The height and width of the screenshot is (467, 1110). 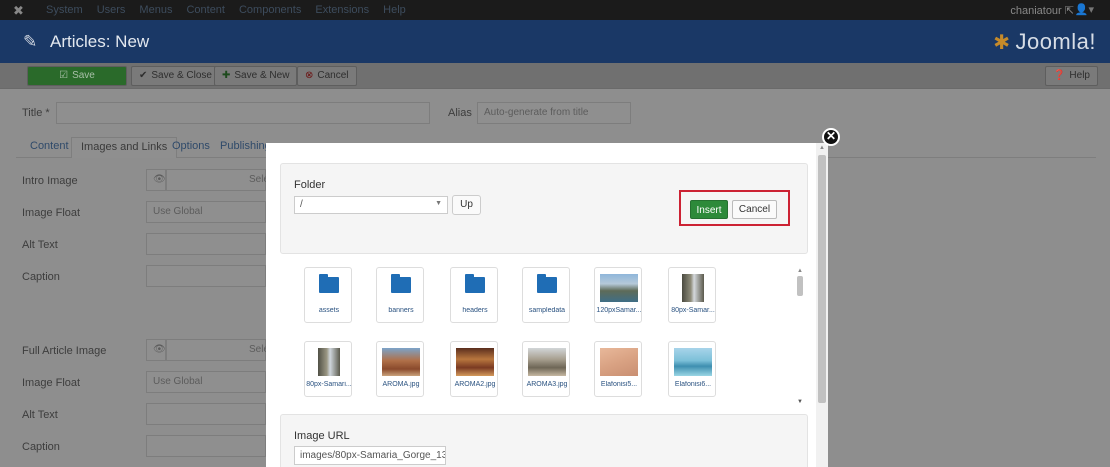 I want to click on alias-label: Alias, so click(x=460, y=113).